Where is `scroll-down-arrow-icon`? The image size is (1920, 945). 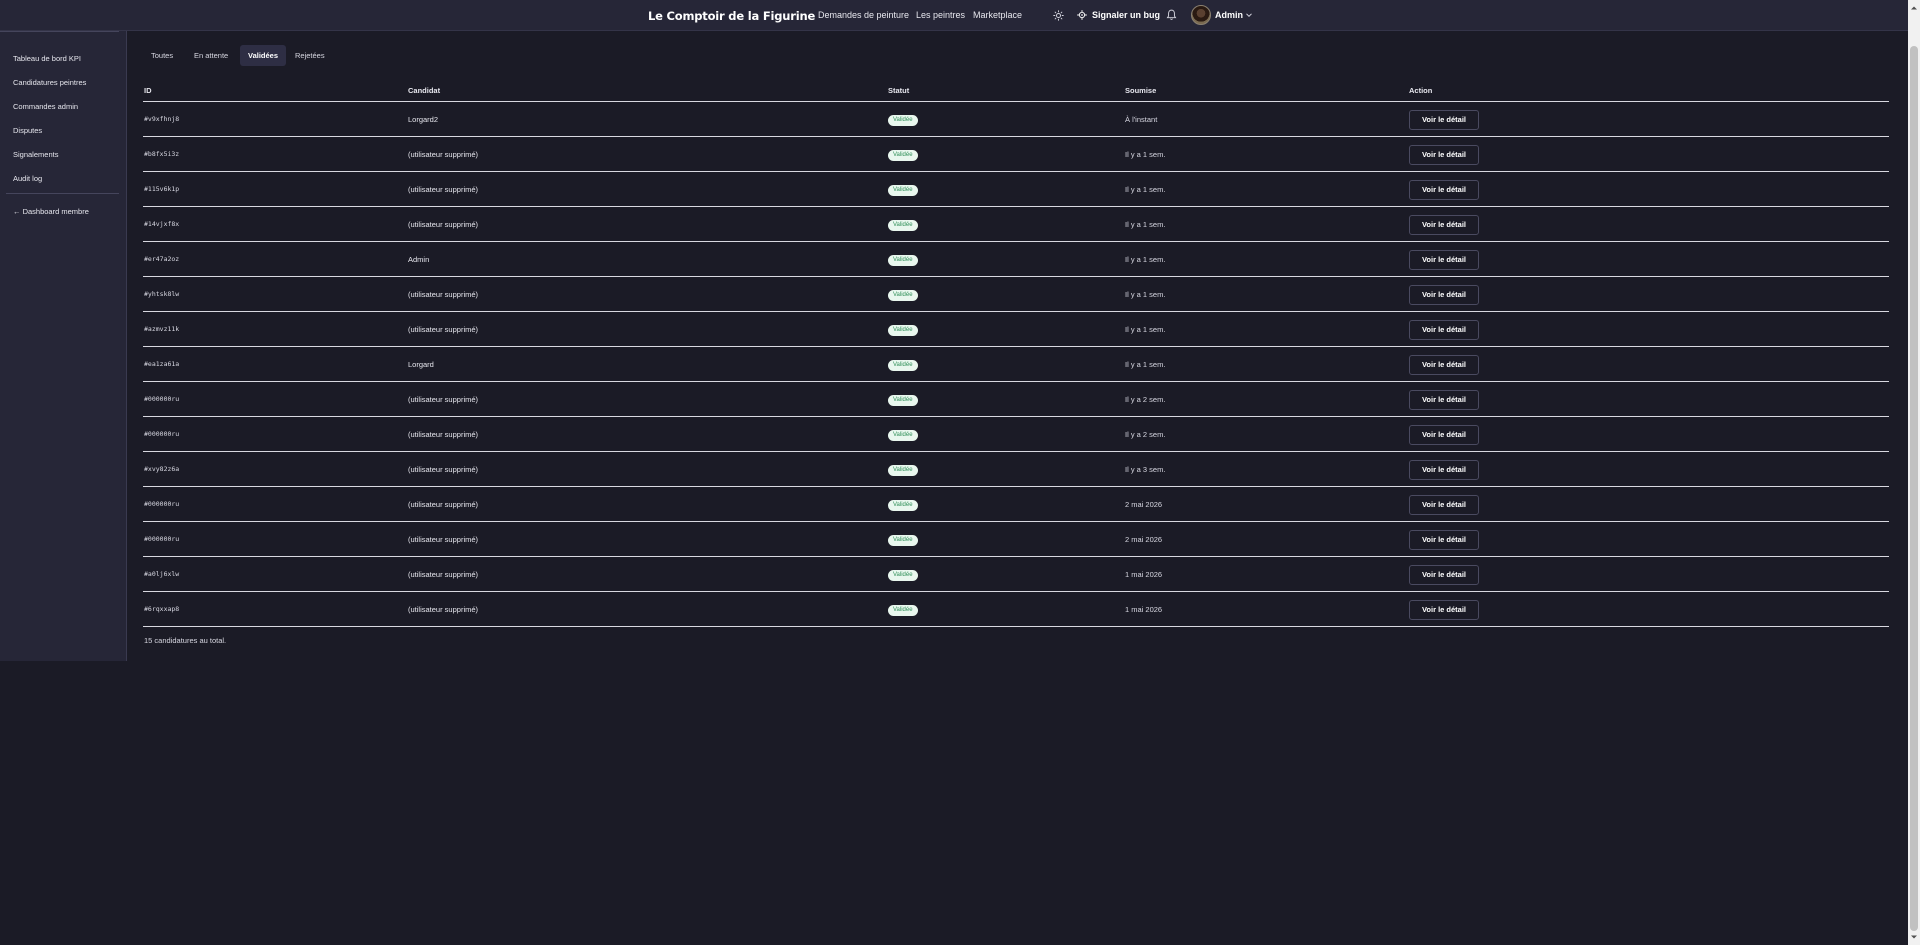 scroll-down-arrow-icon is located at coordinates (1914, 937).